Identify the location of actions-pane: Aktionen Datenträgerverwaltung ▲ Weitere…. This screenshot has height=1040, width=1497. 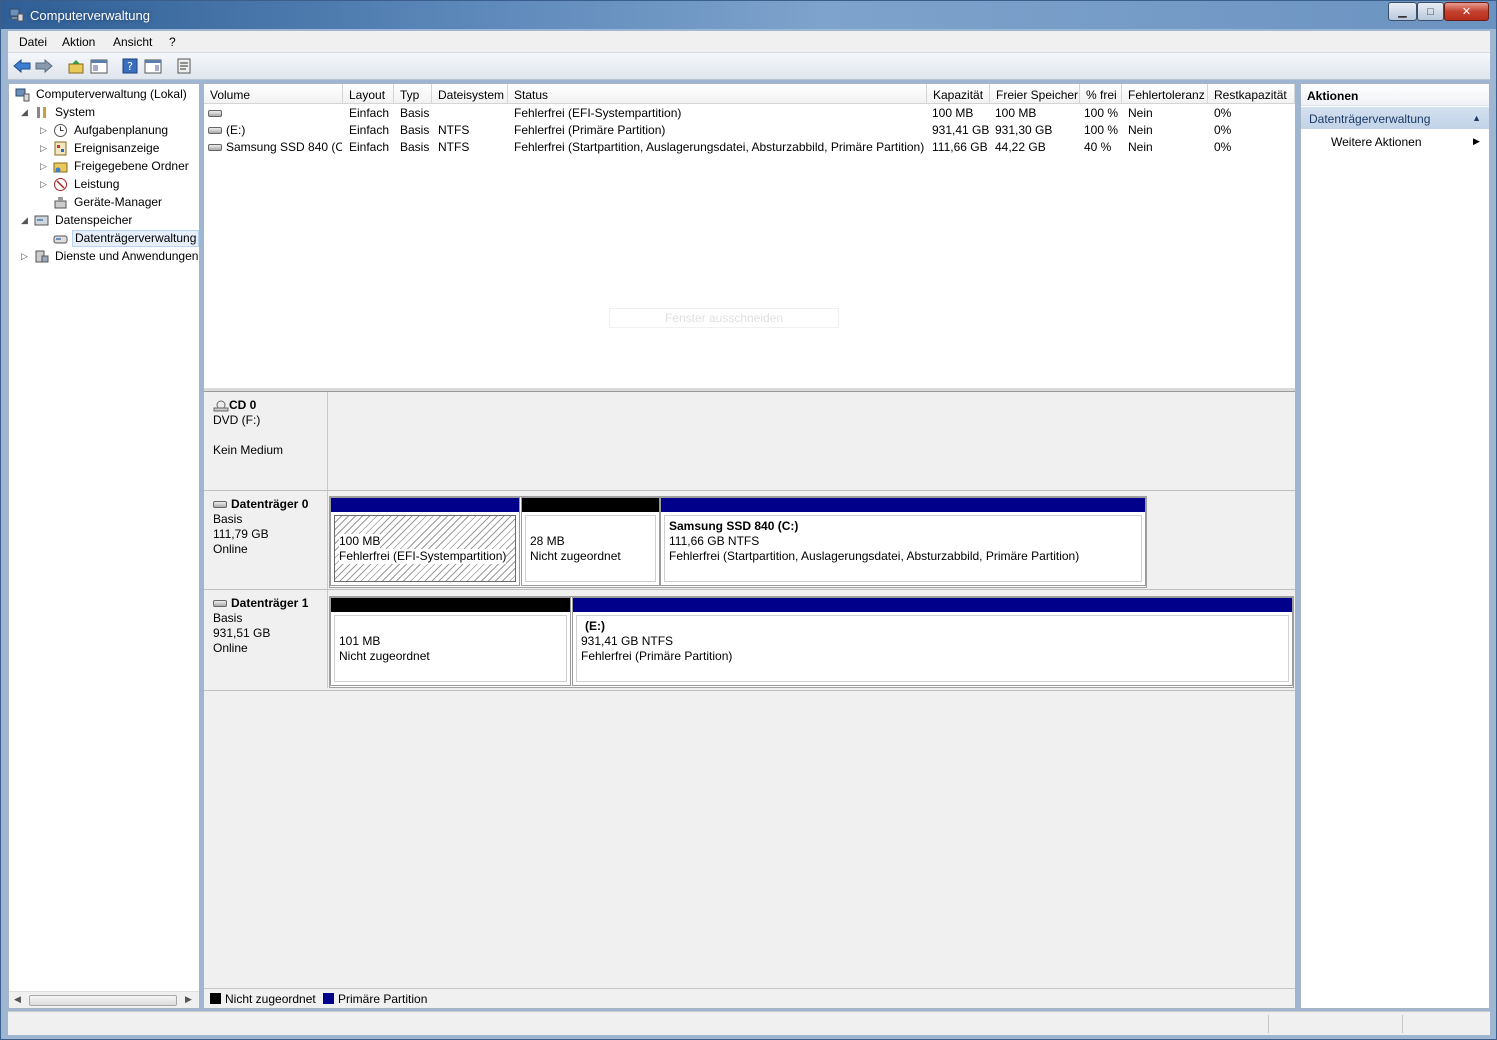
(1395, 546).